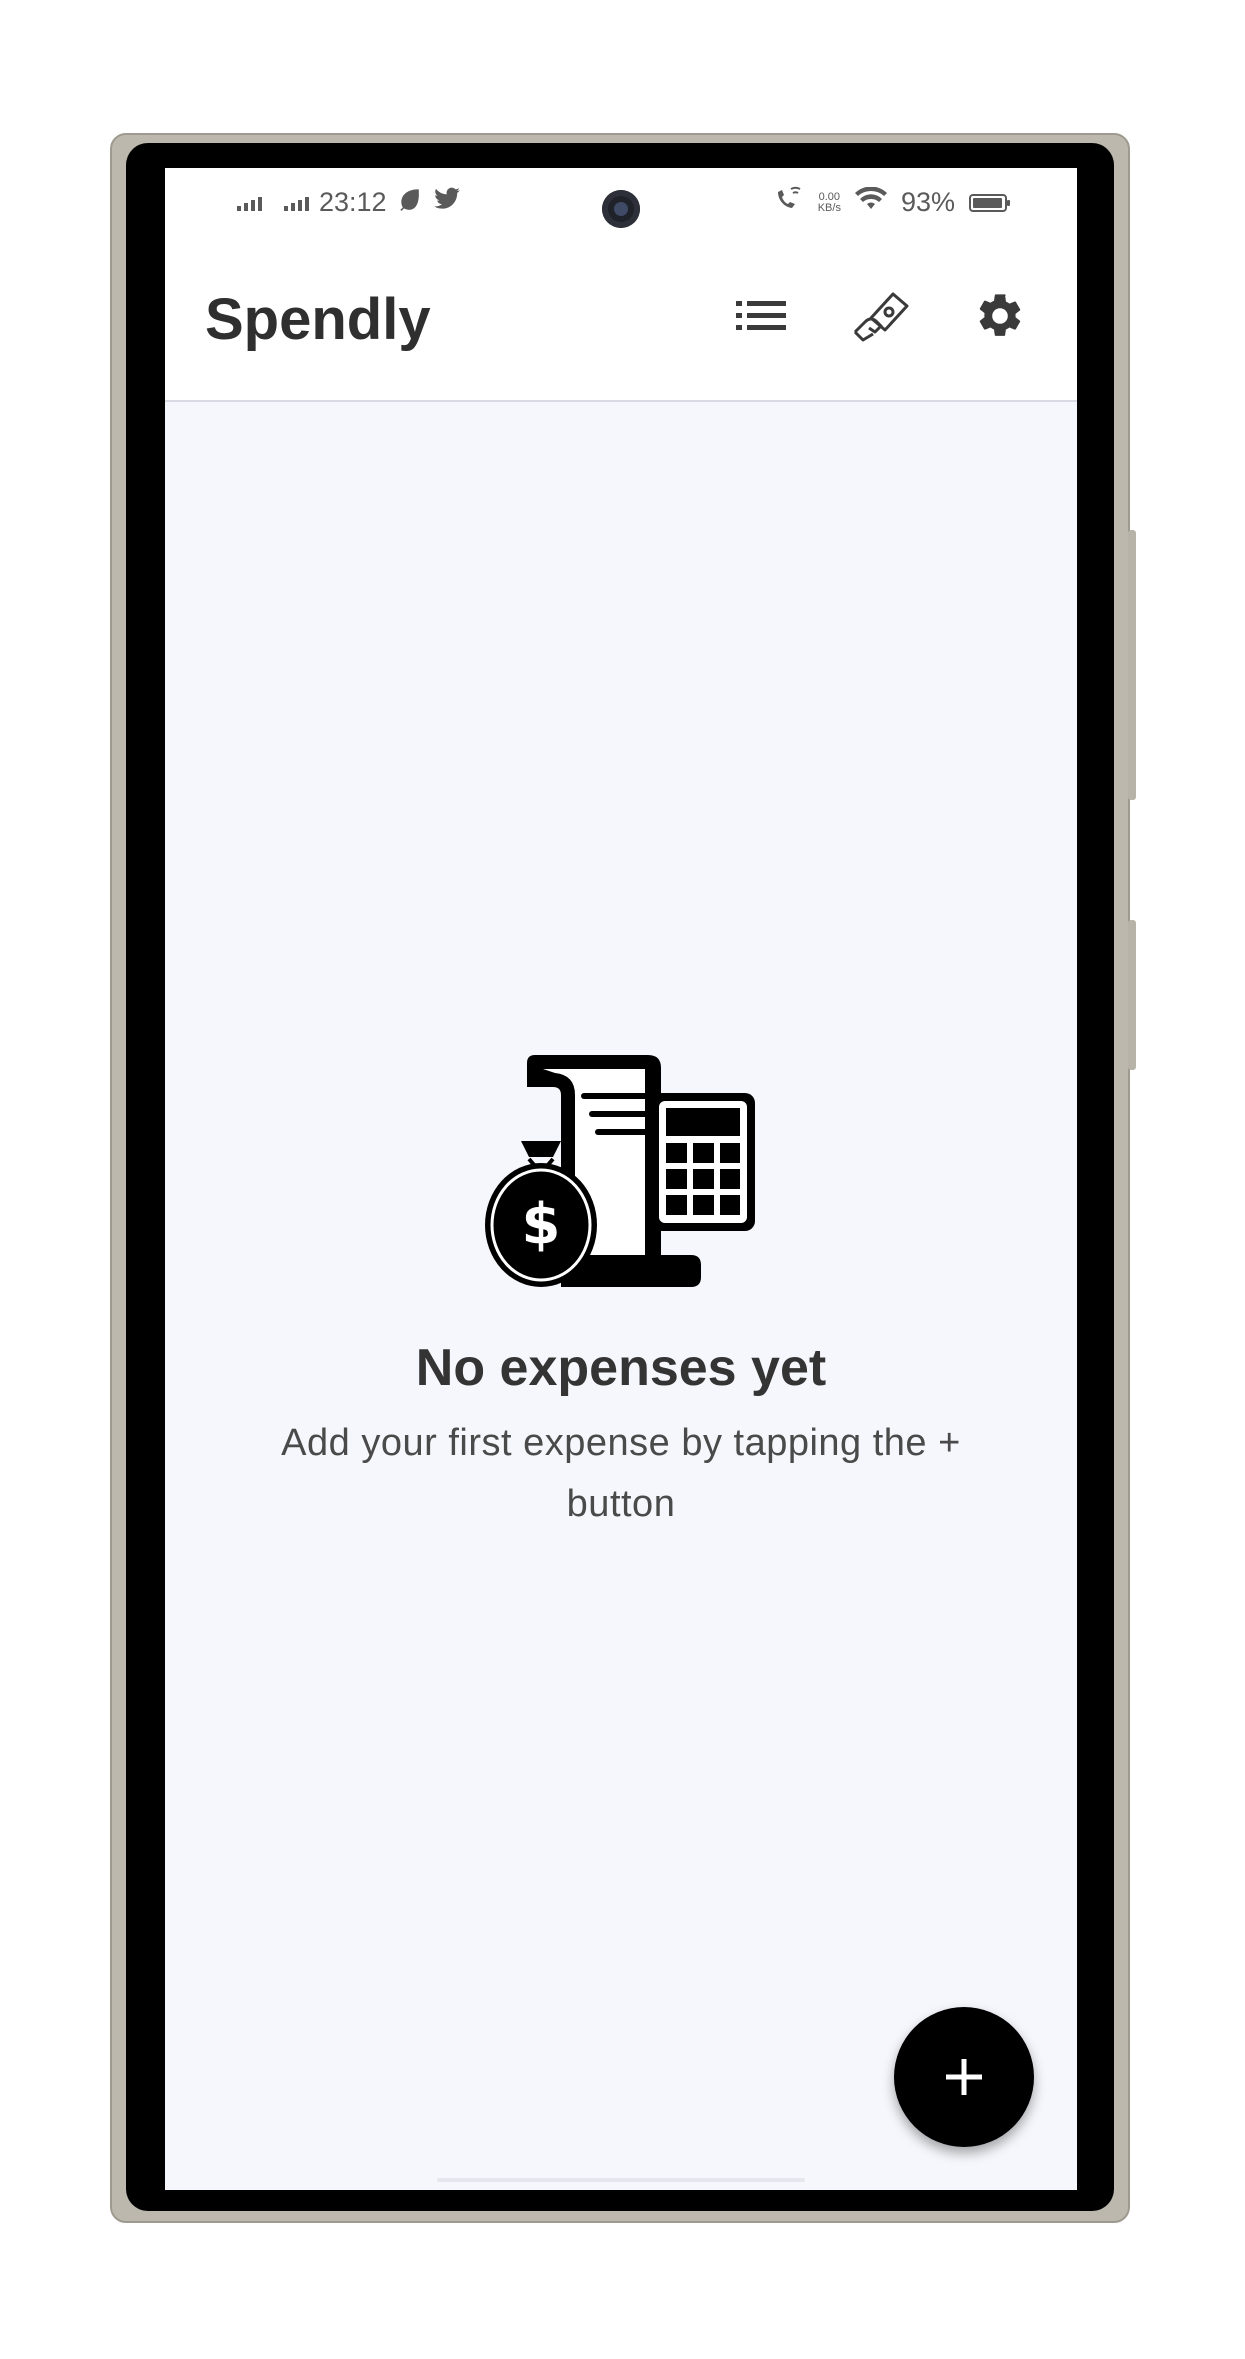 The image size is (1245, 2359). What do you see at coordinates (447, 202) in the screenshot?
I see `twitter-icon` at bounding box center [447, 202].